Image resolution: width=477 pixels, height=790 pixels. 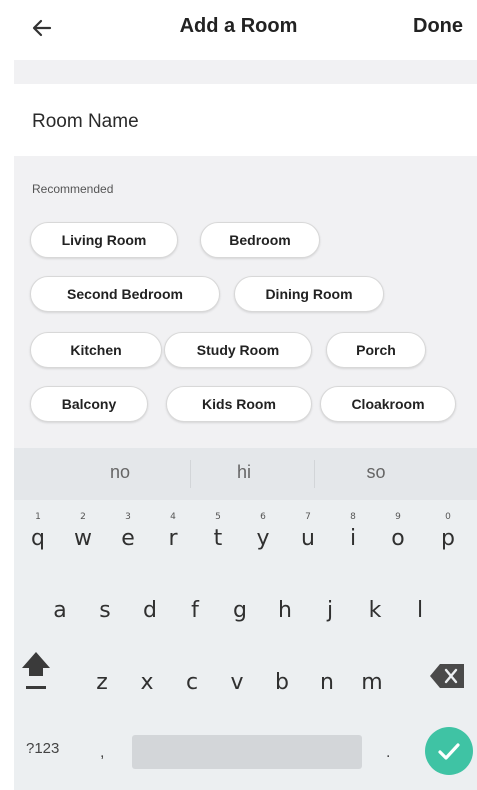 I want to click on symbols-key: ?123, so click(x=42, y=748).